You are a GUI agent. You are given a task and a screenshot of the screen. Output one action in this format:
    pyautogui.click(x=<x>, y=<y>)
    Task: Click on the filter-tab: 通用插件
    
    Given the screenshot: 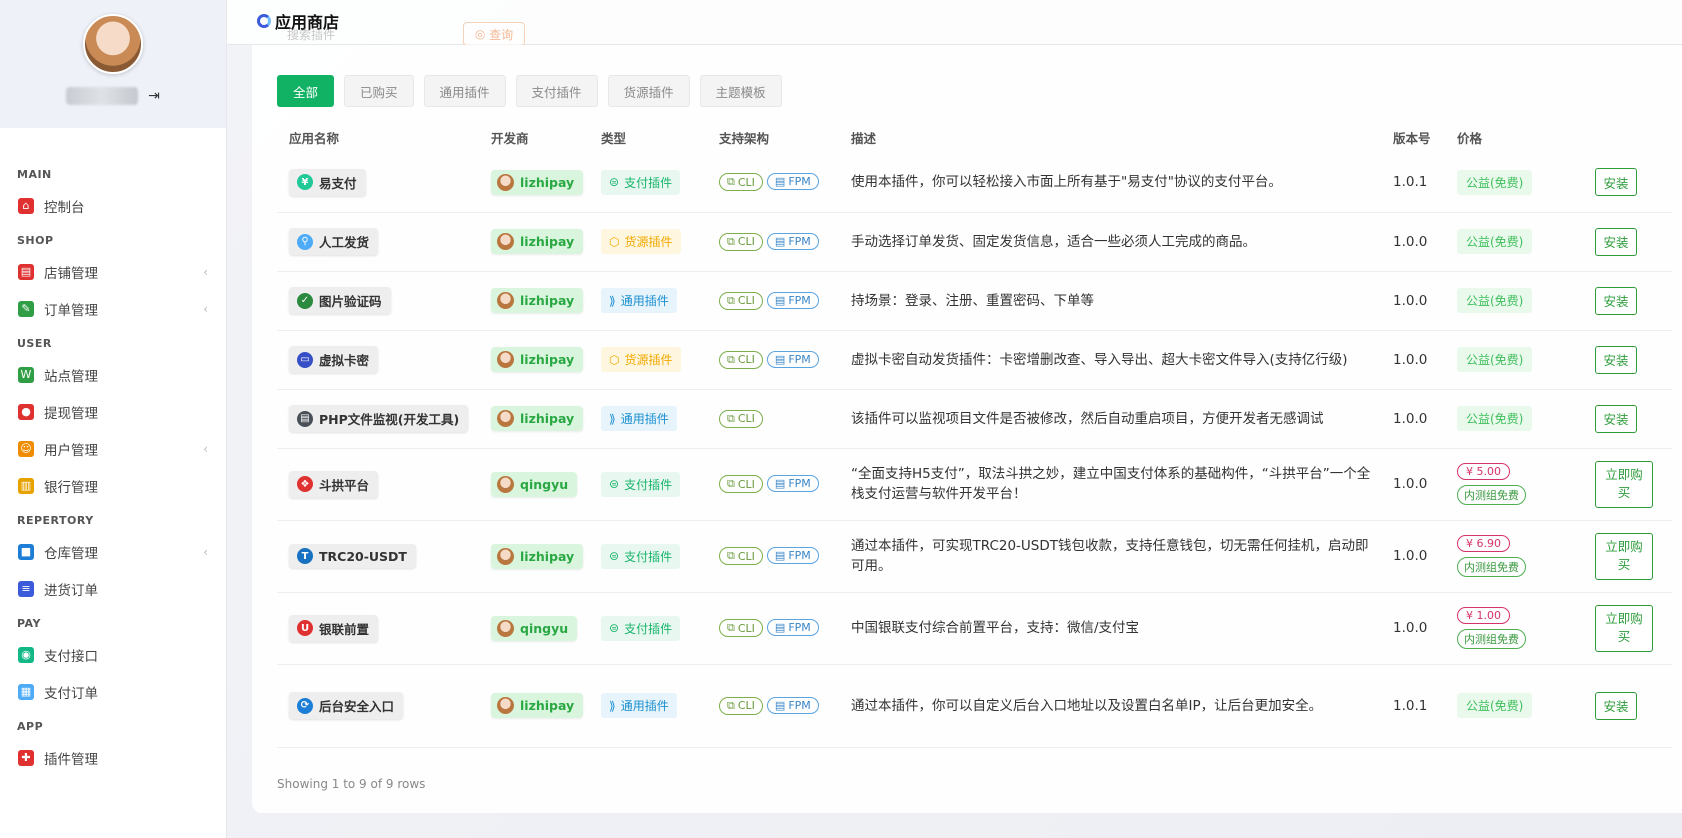 What is the action you would take?
    pyautogui.click(x=464, y=91)
    